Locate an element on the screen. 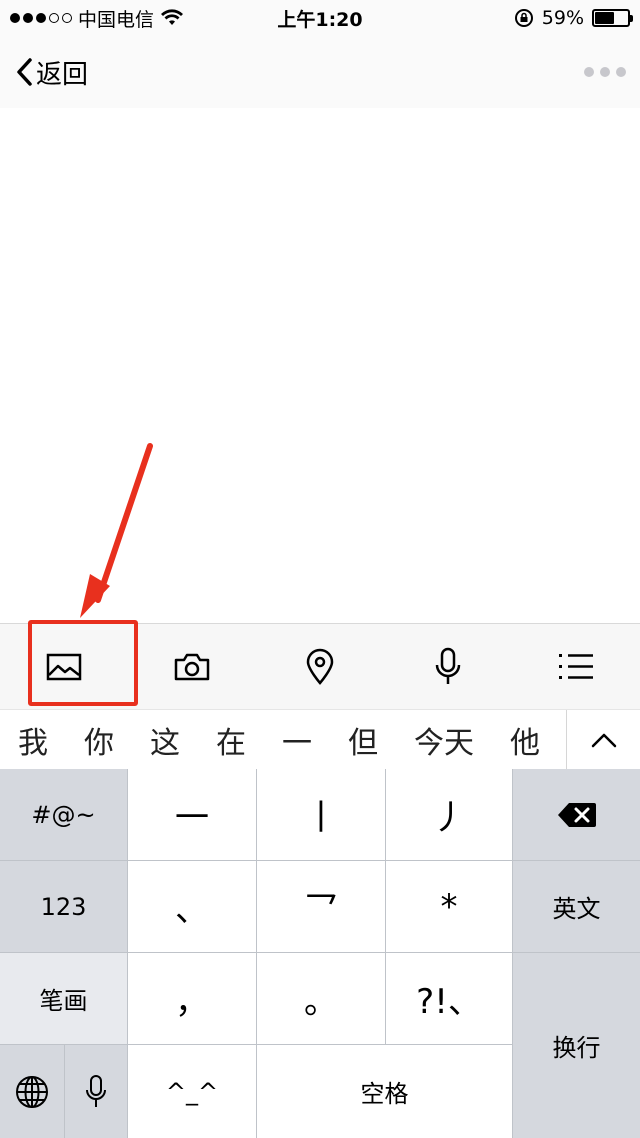 The image size is (640, 1138). wildcard-key: * is located at coordinates (449, 906).